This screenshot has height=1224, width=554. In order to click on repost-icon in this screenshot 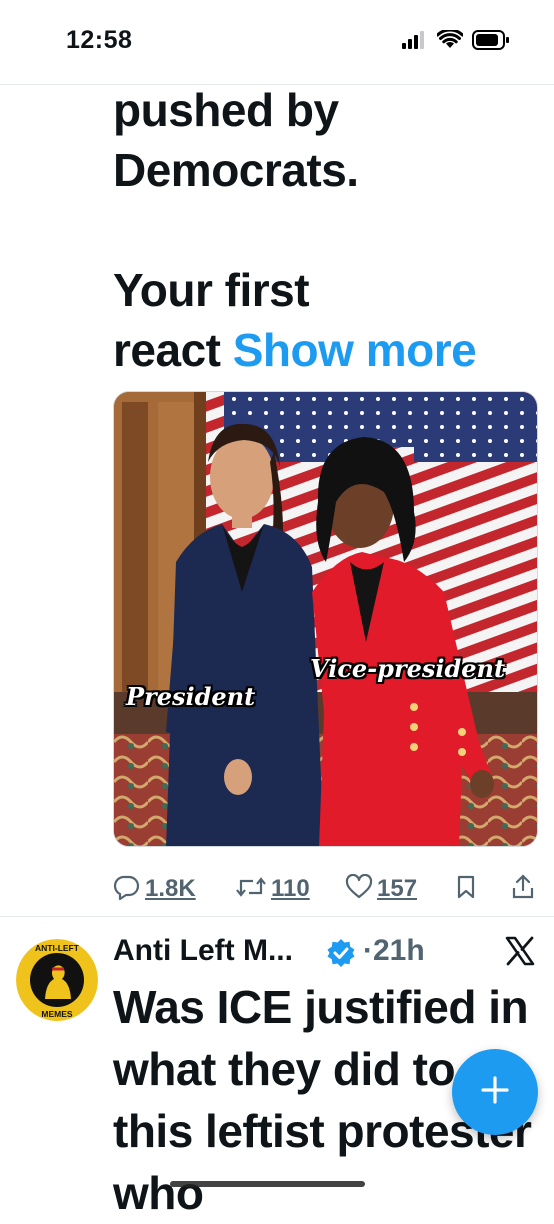, I will do `click(251, 889)`.